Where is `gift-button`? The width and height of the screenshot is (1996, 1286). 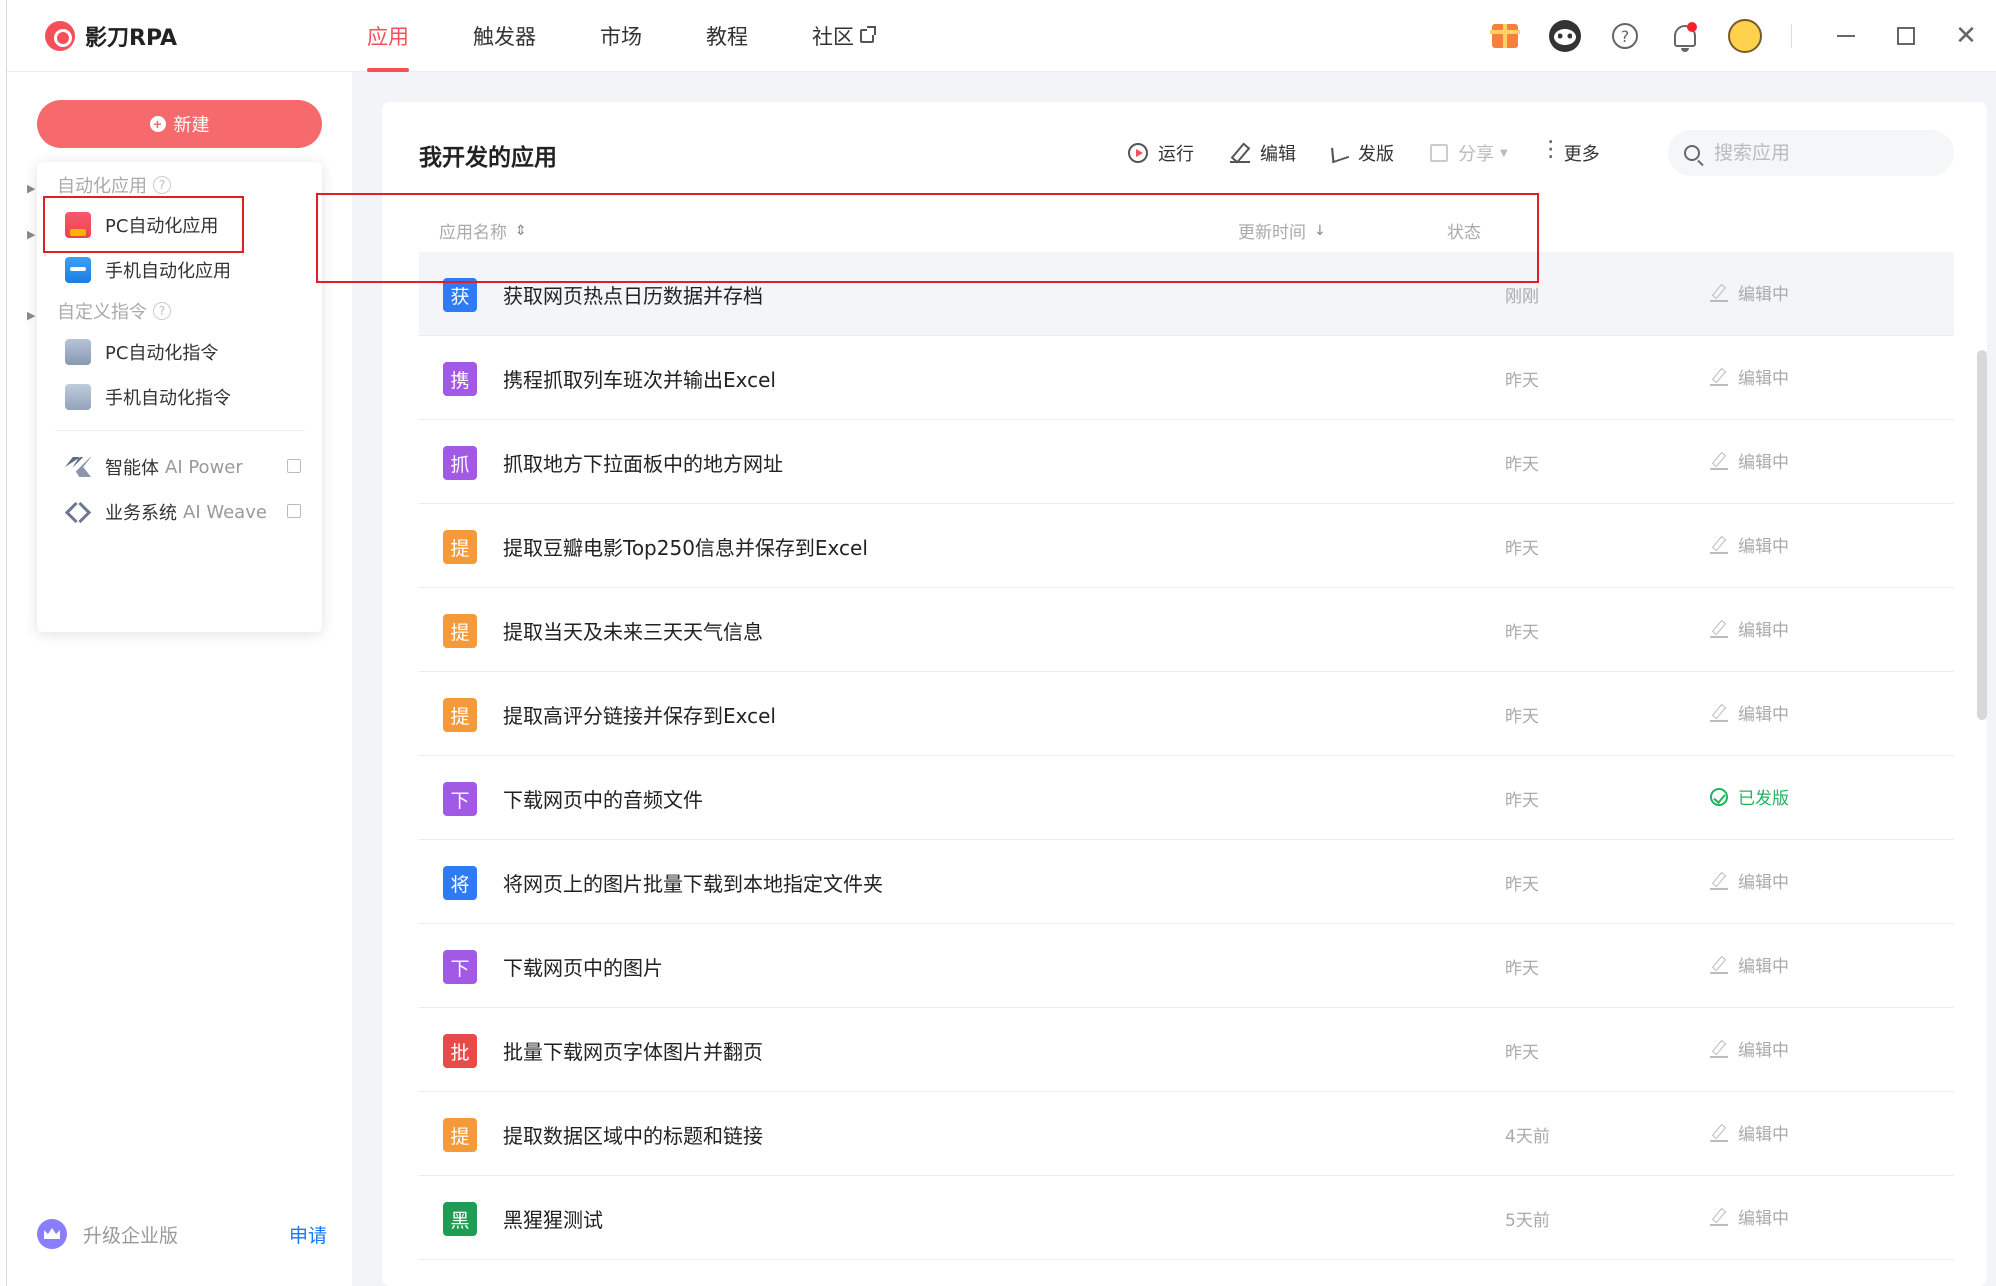 gift-button is located at coordinates (1505, 36).